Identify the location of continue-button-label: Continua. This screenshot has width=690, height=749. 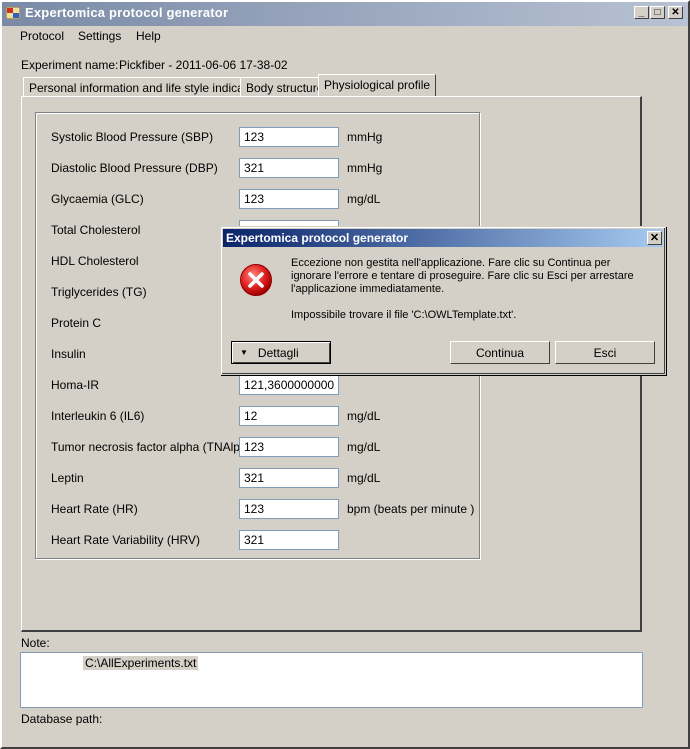
(500, 352).